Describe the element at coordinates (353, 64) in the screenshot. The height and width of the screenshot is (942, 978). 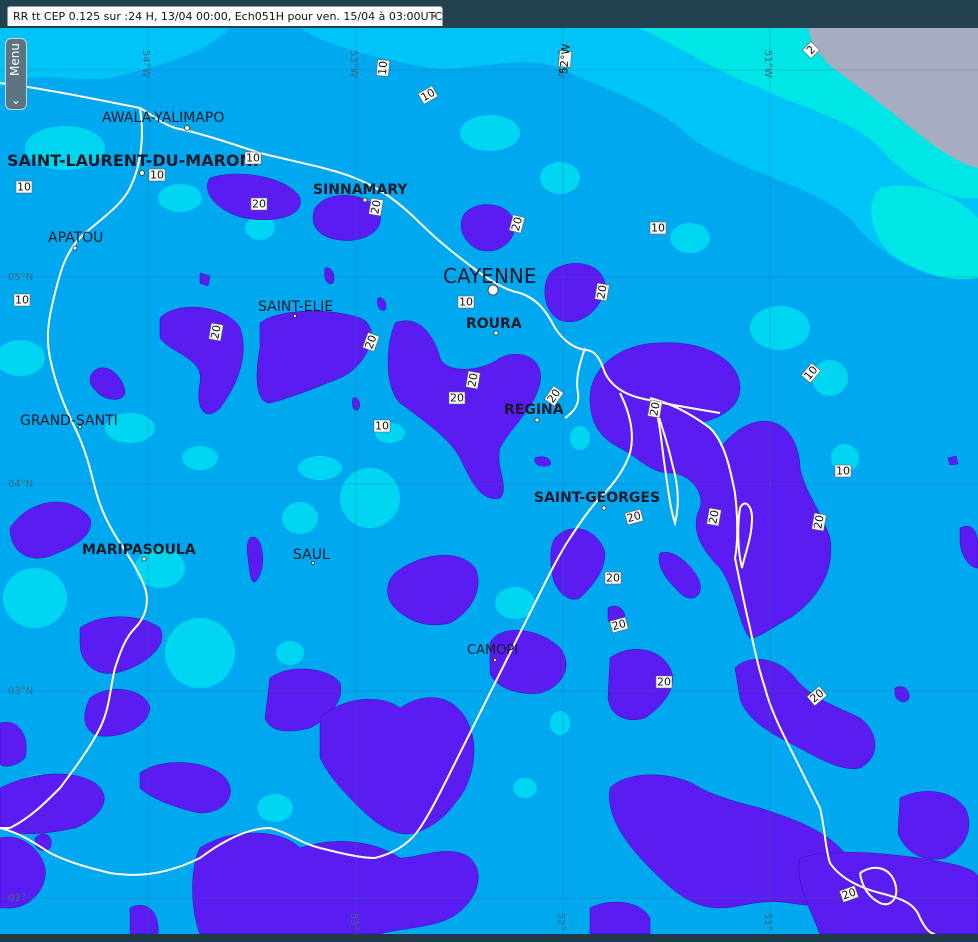
I see `grid-label: 53°W` at that location.